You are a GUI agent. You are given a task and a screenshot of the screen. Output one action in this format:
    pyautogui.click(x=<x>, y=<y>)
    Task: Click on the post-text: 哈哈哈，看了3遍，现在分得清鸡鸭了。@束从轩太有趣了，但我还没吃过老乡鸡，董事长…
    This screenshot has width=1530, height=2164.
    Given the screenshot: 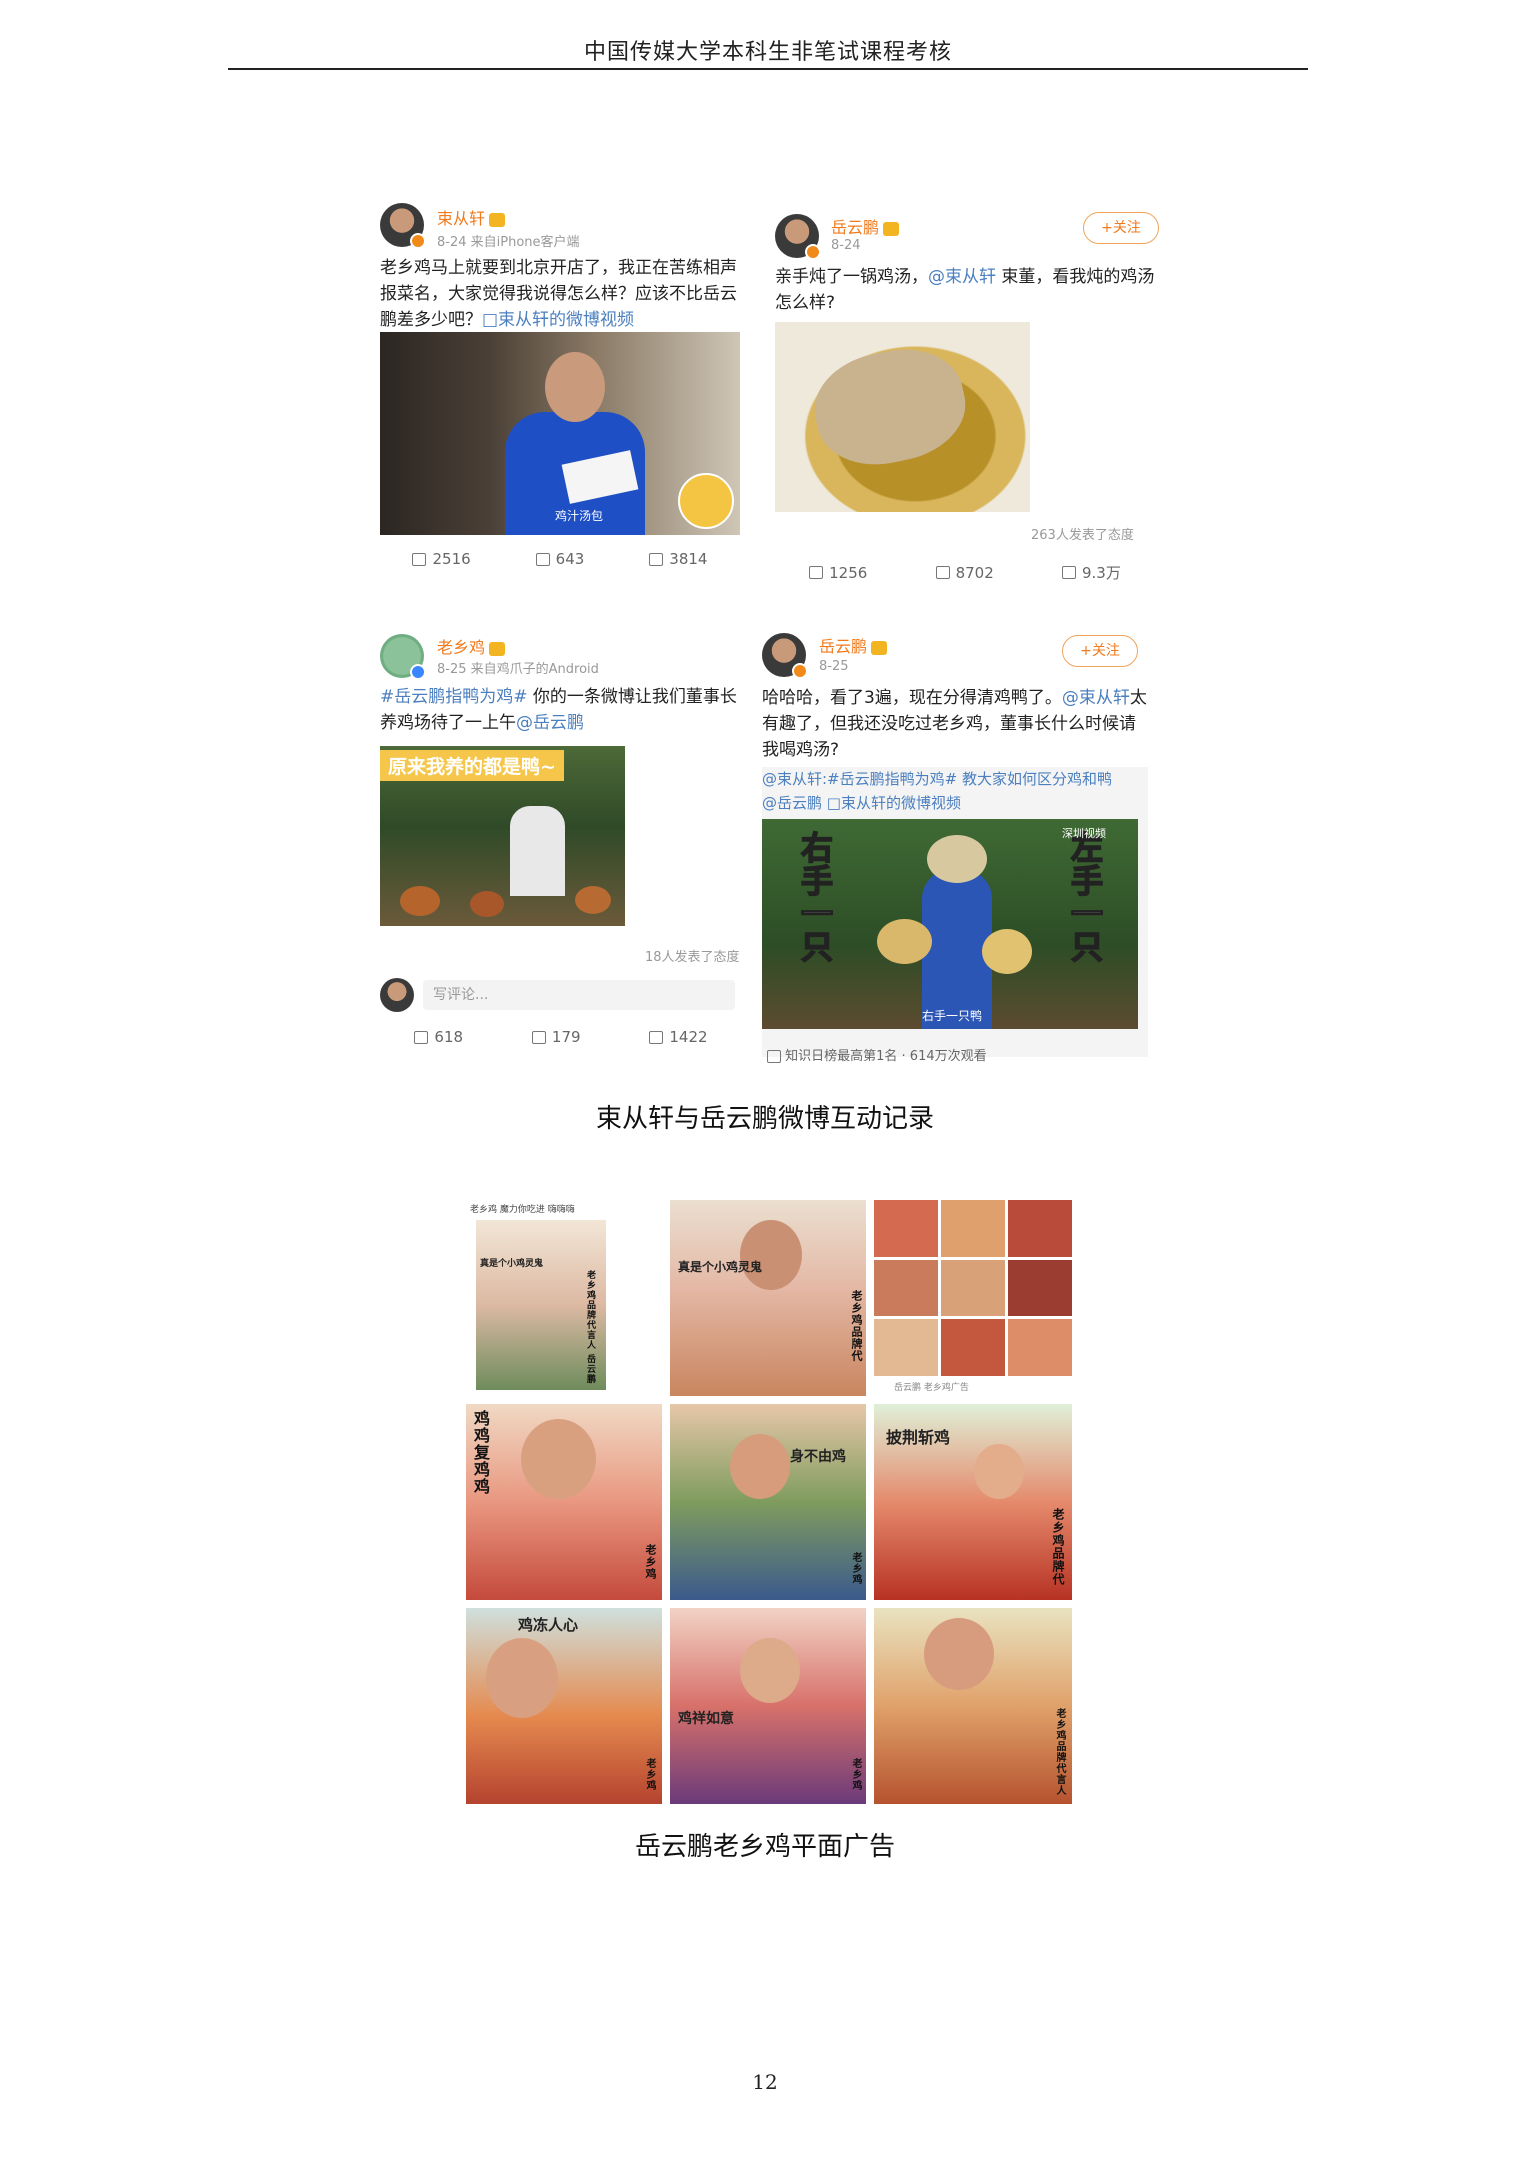 What is the action you would take?
    pyautogui.click(x=954, y=724)
    